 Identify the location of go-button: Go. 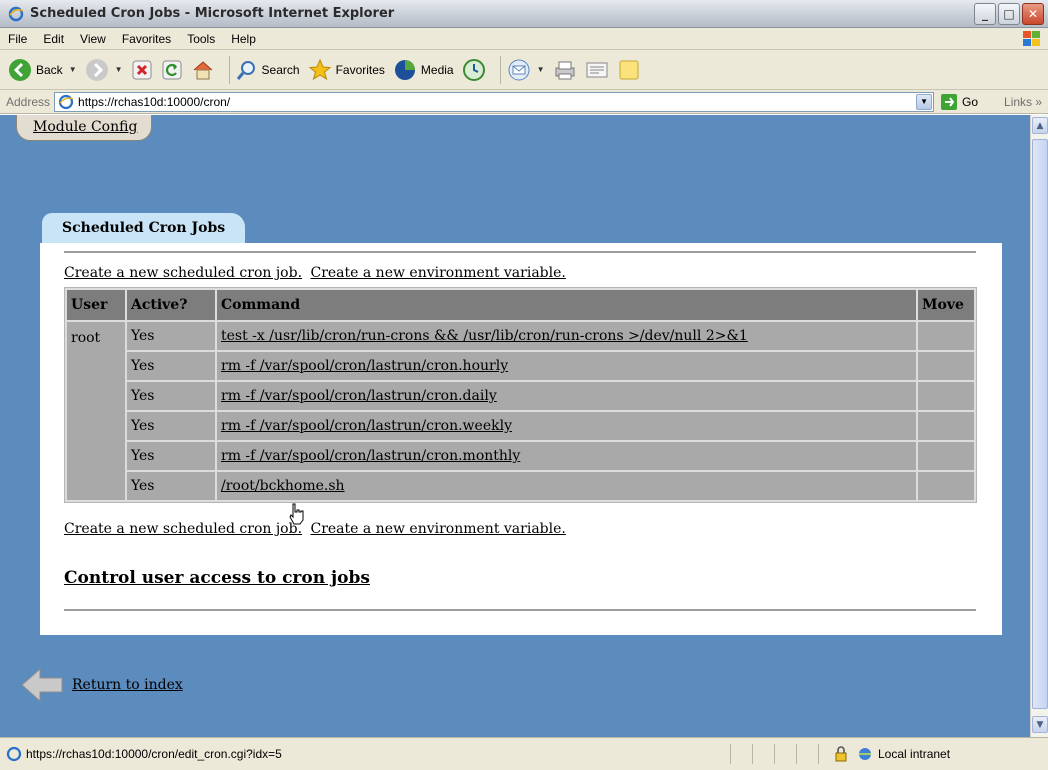
(959, 102).